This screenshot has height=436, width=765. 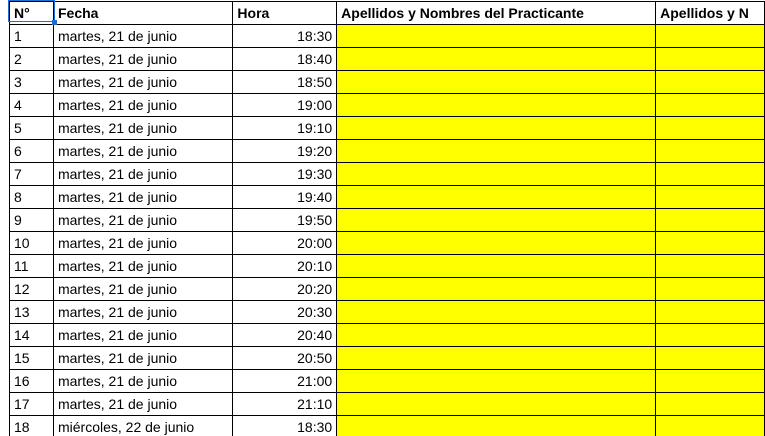 What do you see at coordinates (31, 243) in the screenshot?
I see `cell-number: 10` at bounding box center [31, 243].